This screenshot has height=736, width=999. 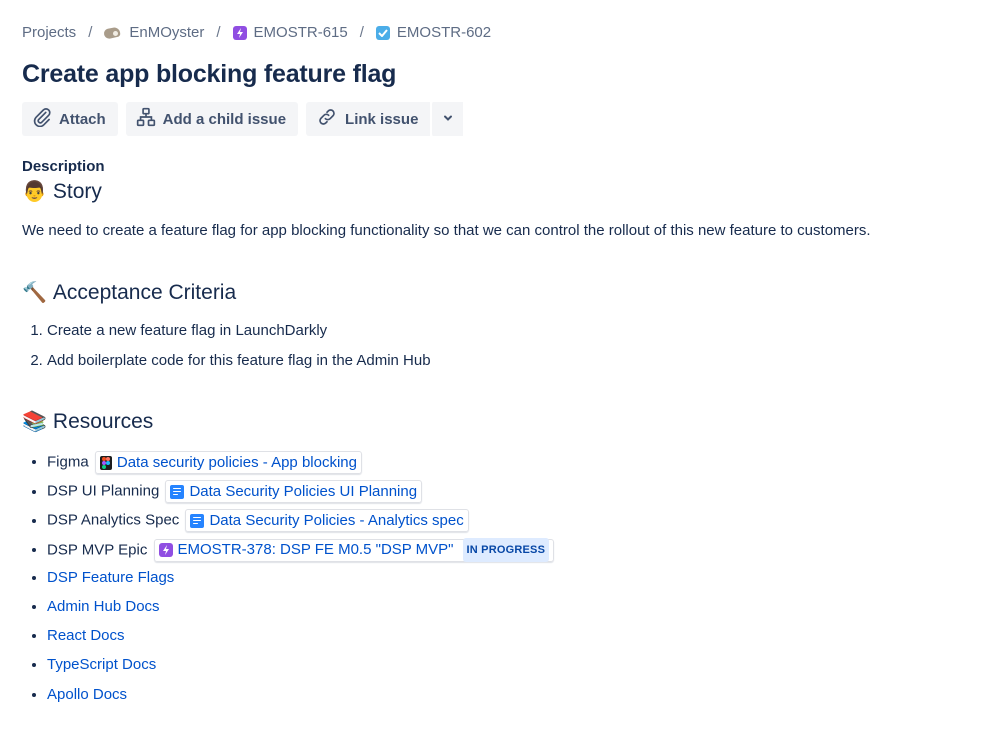 I want to click on add-child-issue-button: Add a child issue, so click(x=212, y=119).